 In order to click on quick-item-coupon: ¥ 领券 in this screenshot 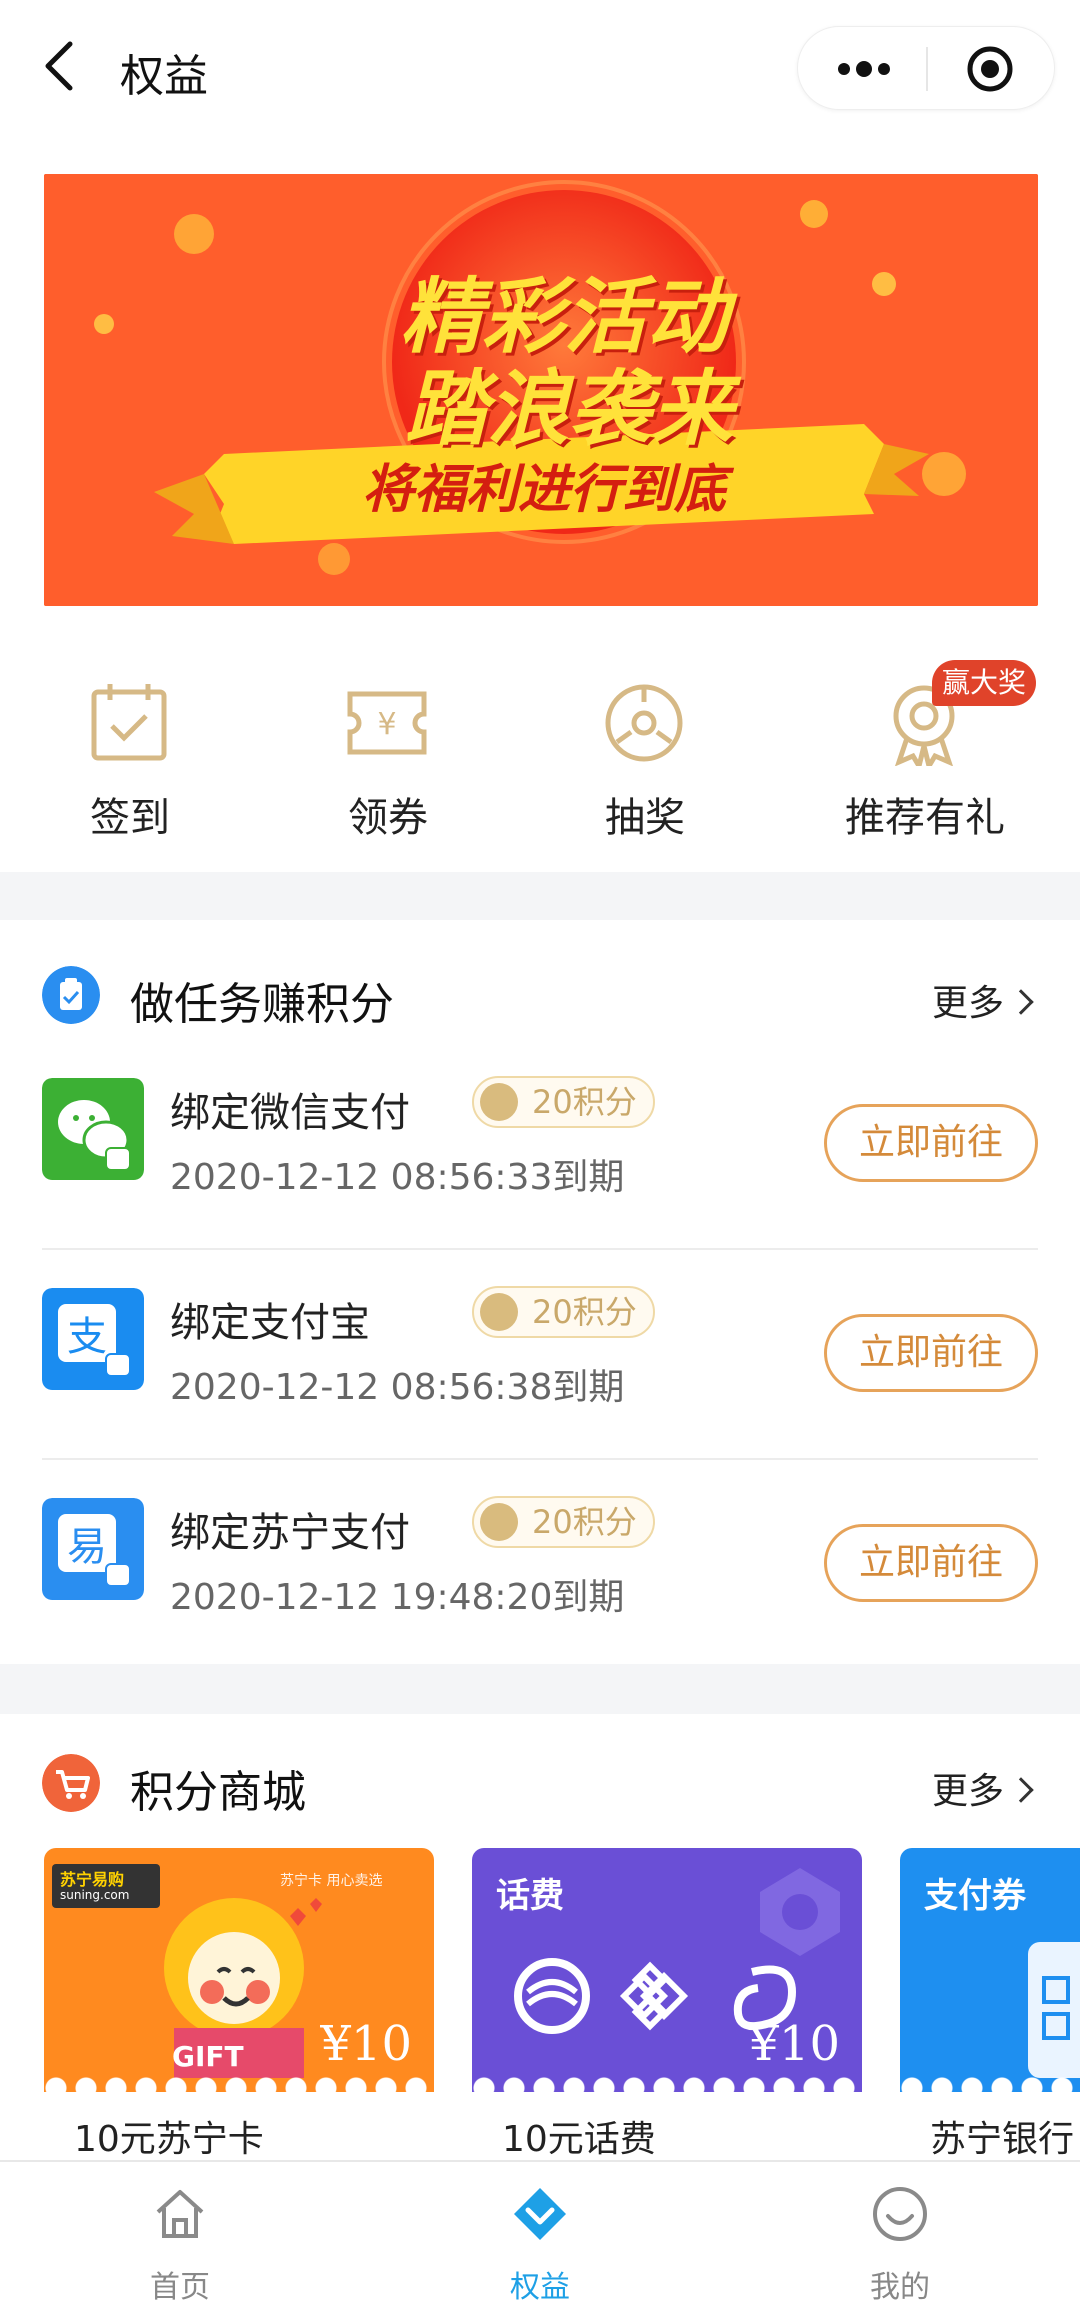, I will do `click(388, 755)`.